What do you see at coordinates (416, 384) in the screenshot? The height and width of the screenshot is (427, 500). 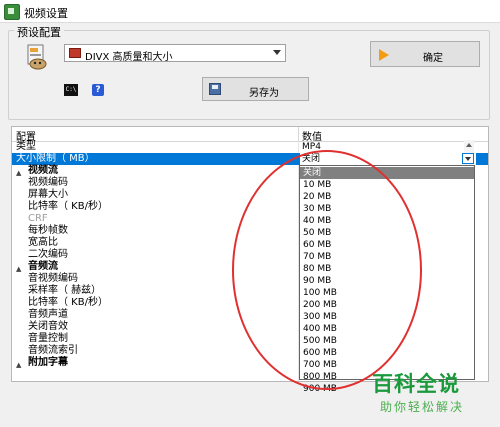 I see `watermark-brand: 百科全说` at bounding box center [416, 384].